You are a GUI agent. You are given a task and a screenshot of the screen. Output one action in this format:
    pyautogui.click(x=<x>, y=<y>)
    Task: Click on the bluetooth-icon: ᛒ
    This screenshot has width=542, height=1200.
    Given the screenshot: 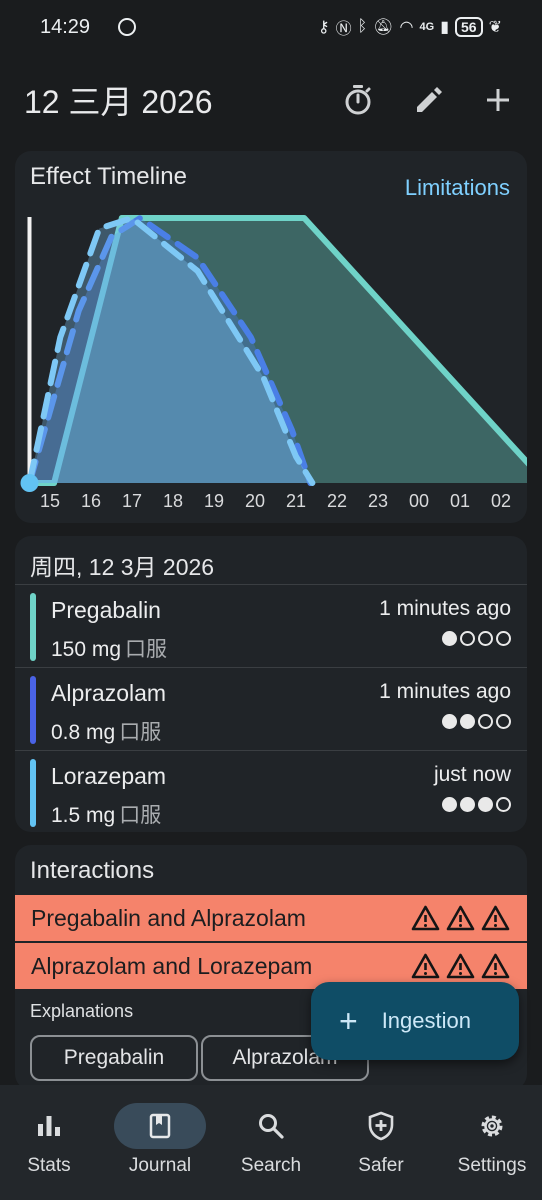 What is the action you would take?
    pyautogui.click(x=362, y=26)
    